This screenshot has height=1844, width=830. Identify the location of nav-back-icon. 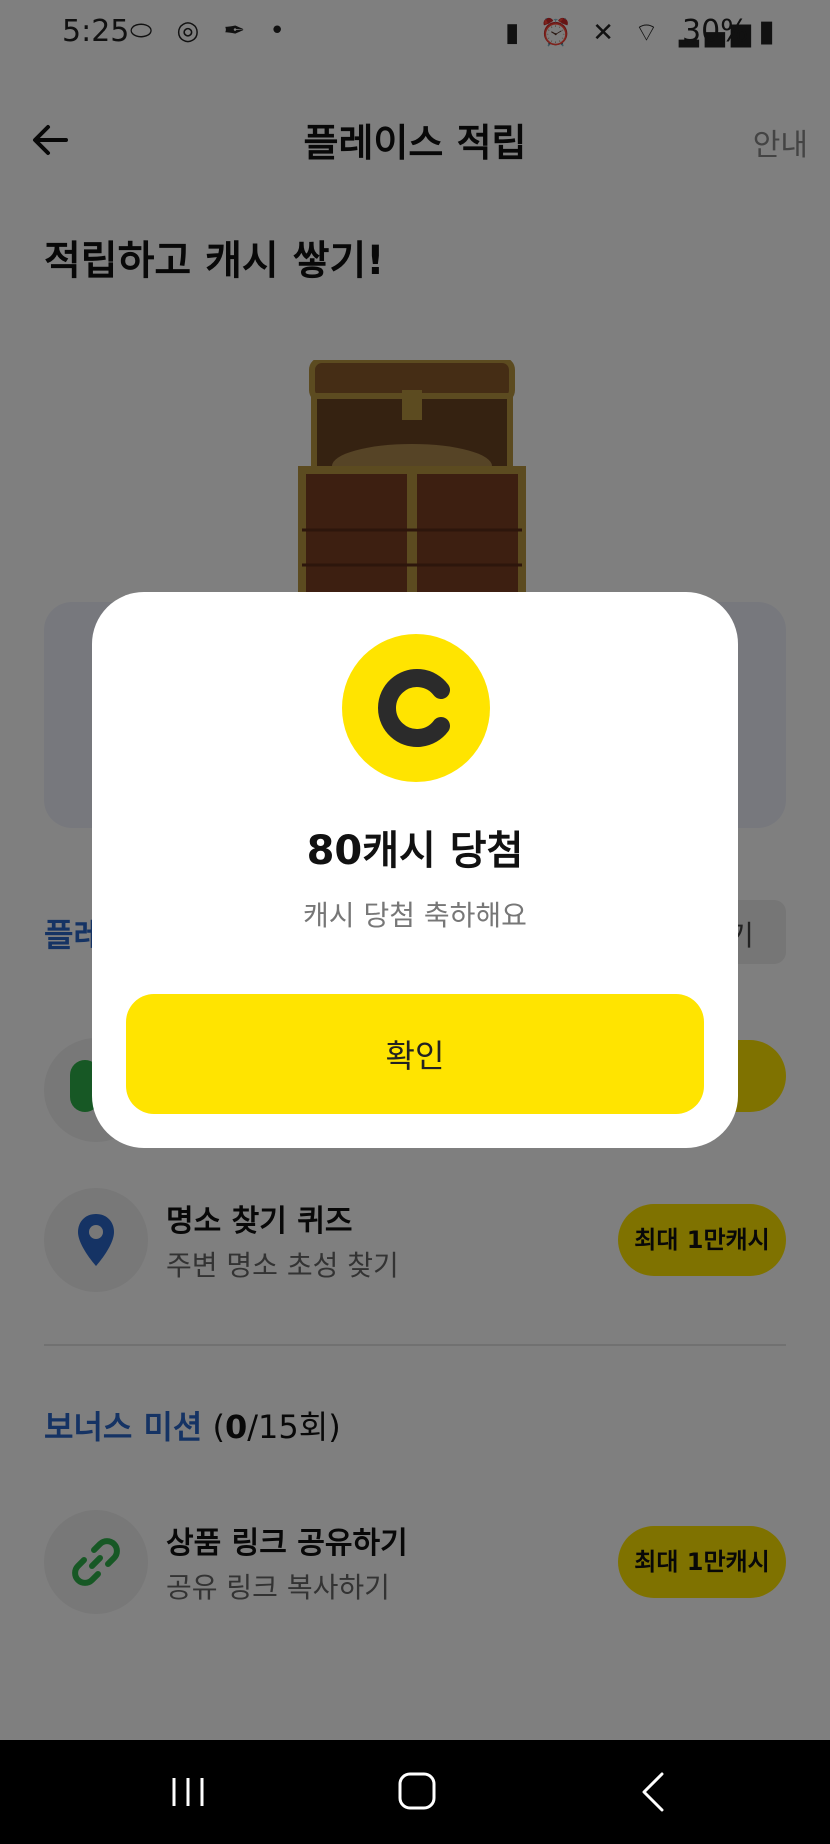
(654, 1792).